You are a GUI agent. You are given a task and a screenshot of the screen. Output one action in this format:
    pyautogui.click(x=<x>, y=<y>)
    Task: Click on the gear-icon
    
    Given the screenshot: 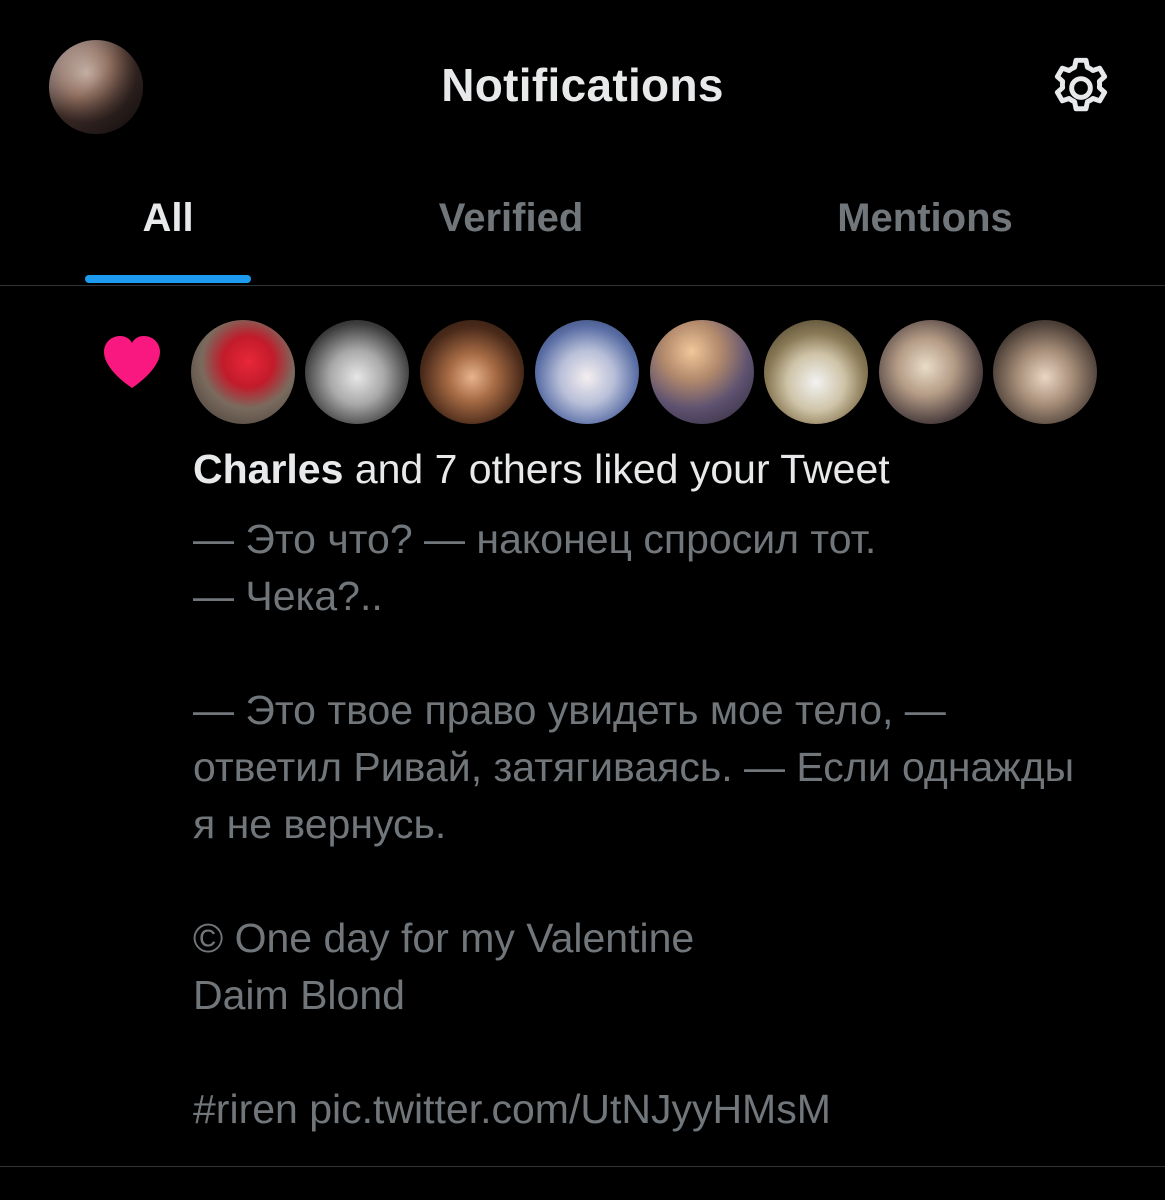 What is the action you would take?
    pyautogui.click(x=1081, y=88)
    